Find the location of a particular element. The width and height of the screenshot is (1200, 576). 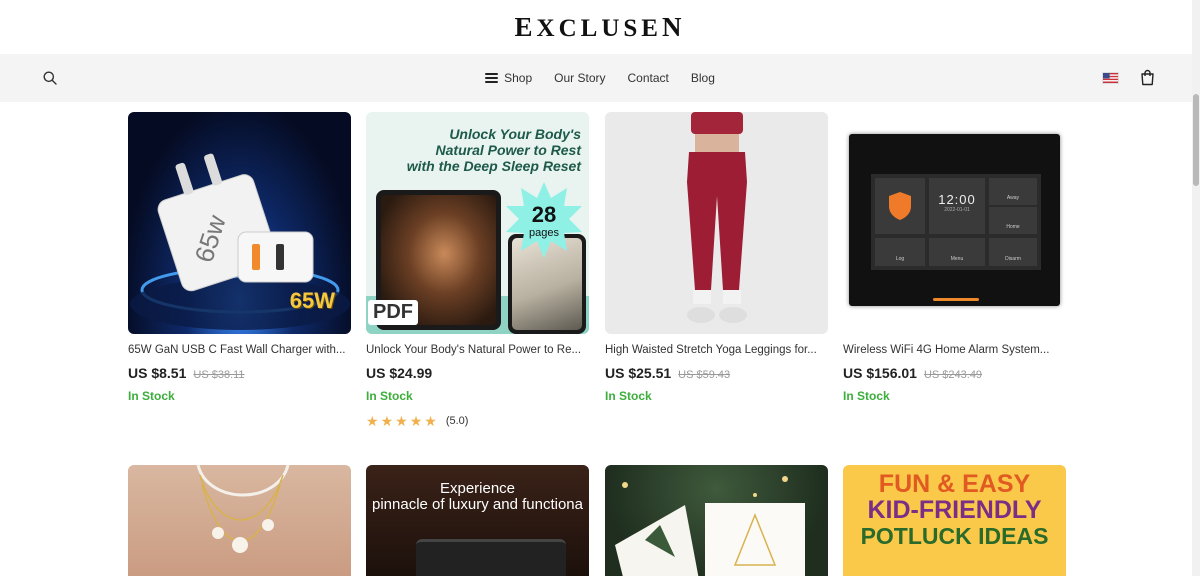

brand-logo: EXCLUSEN is located at coordinates (600, 27).